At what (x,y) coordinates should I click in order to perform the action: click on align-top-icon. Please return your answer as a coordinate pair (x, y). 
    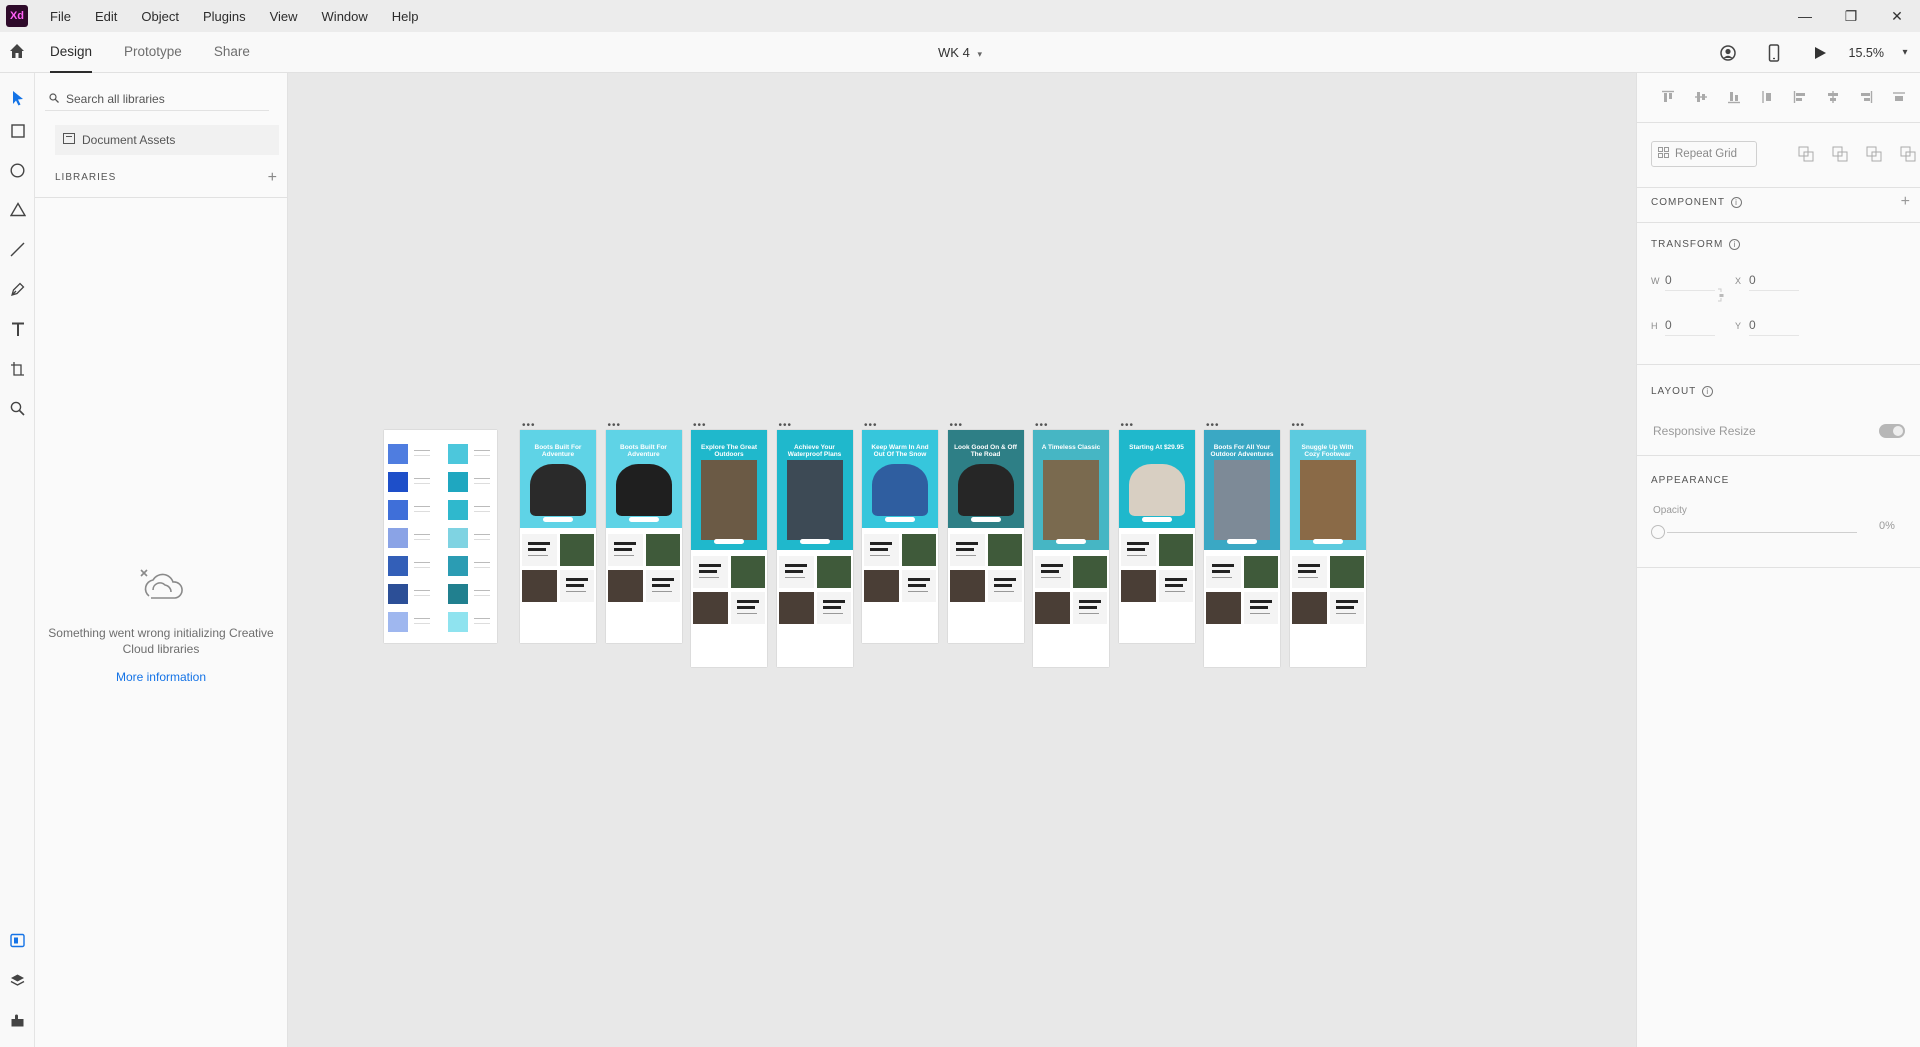
    Looking at the image, I should click on (1667, 97).